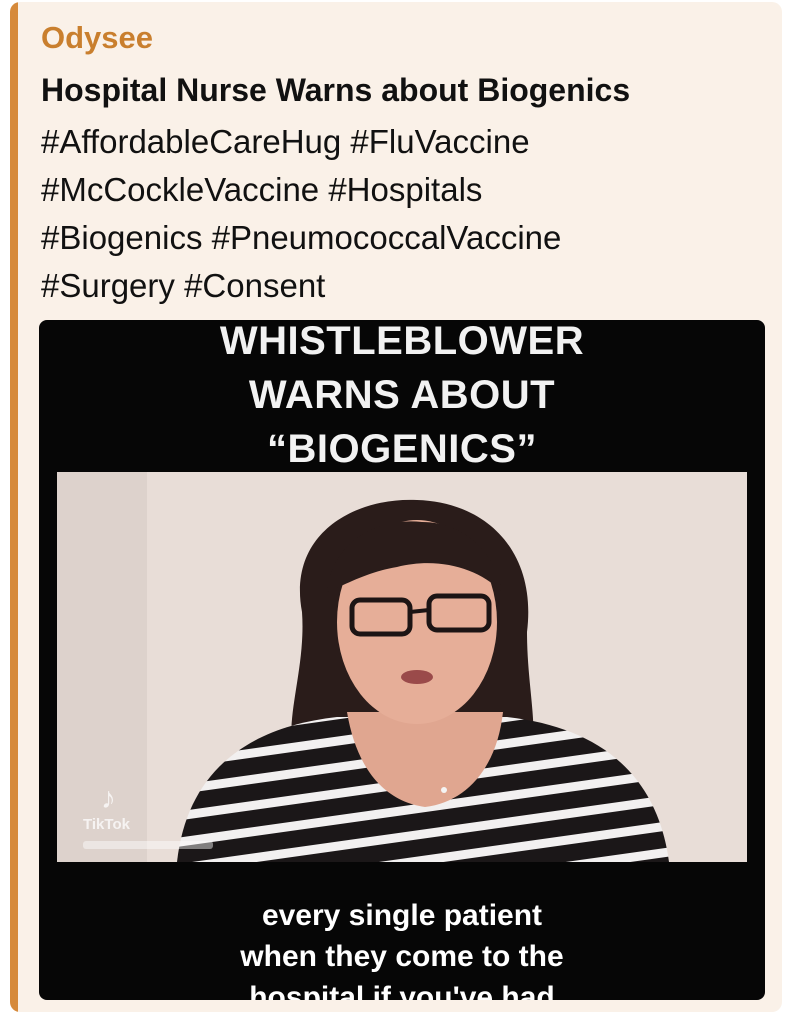 Image resolution: width=800 pixels, height=1024 pixels. I want to click on headline-line: WHISTLEBLOWER, so click(402, 341).